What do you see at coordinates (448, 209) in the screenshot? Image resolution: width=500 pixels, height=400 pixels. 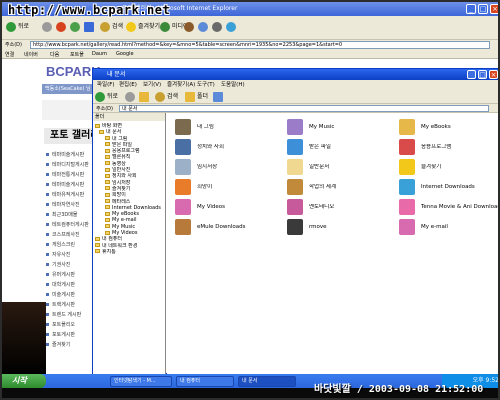 I see `folder-item: Tenna Movie & Ani Downloads` at bounding box center [448, 209].